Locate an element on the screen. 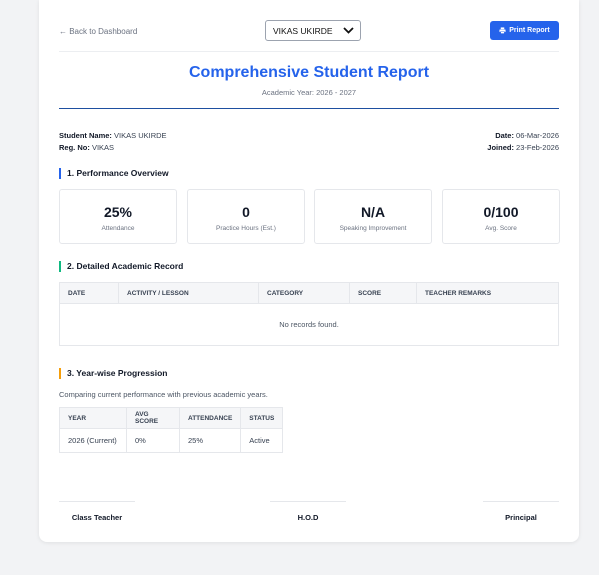 This screenshot has height=575, width=599. report-title: Comprehensive Student Report is located at coordinates (309, 72).